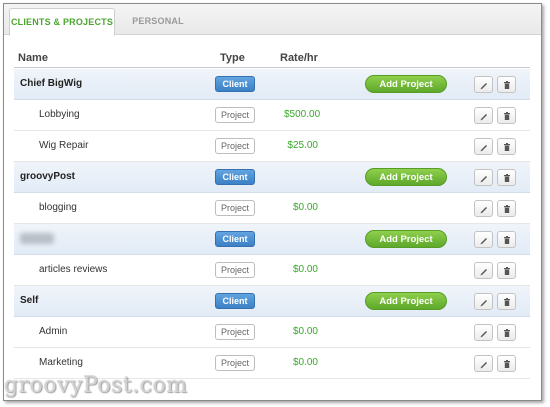 The image size is (550, 407). Describe the element at coordinates (62, 22) in the screenshot. I see `tab-clients-projects: CLIENTS & PROJECTS` at that location.